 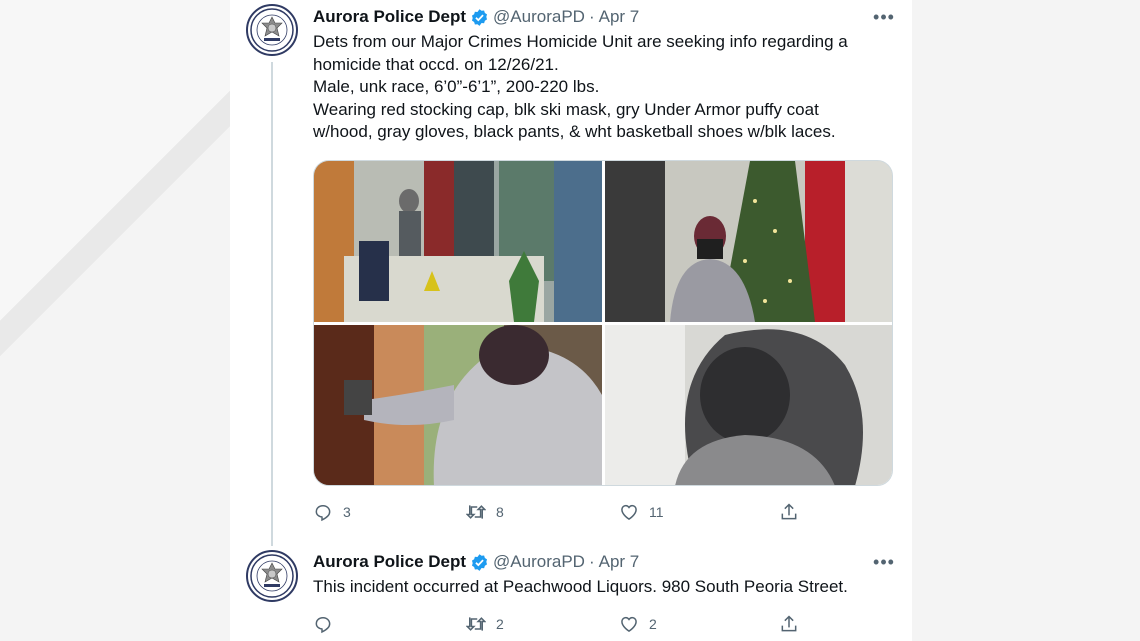 What do you see at coordinates (653, 624) in the screenshot?
I see `like-count: 2` at bounding box center [653, 624].